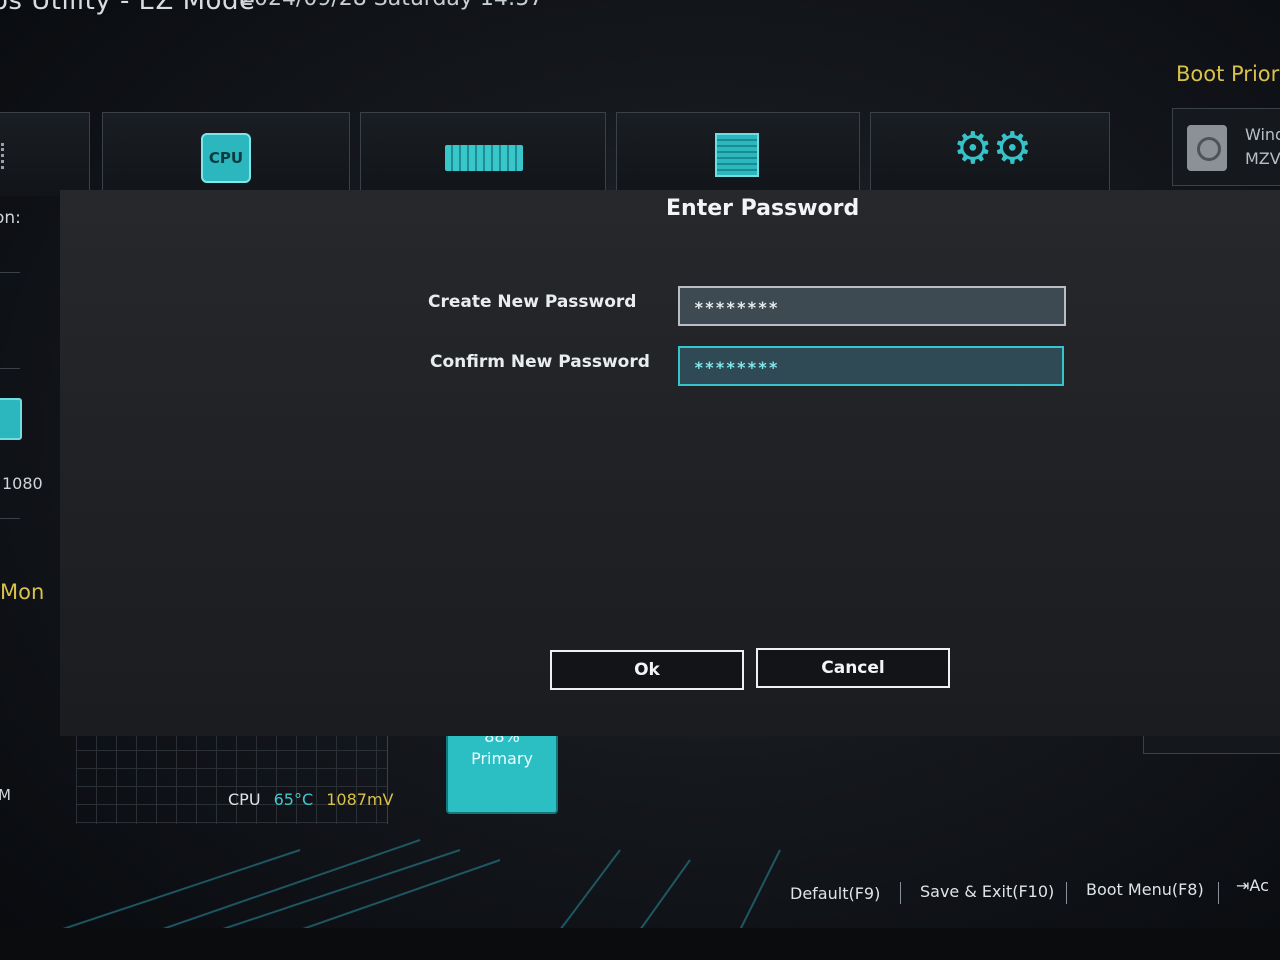 The height and width of the screenshot is (960, 1280). Describe the element at coordinates (872, 306) in the screenshot. I see `create-password-field: ********` at that location.